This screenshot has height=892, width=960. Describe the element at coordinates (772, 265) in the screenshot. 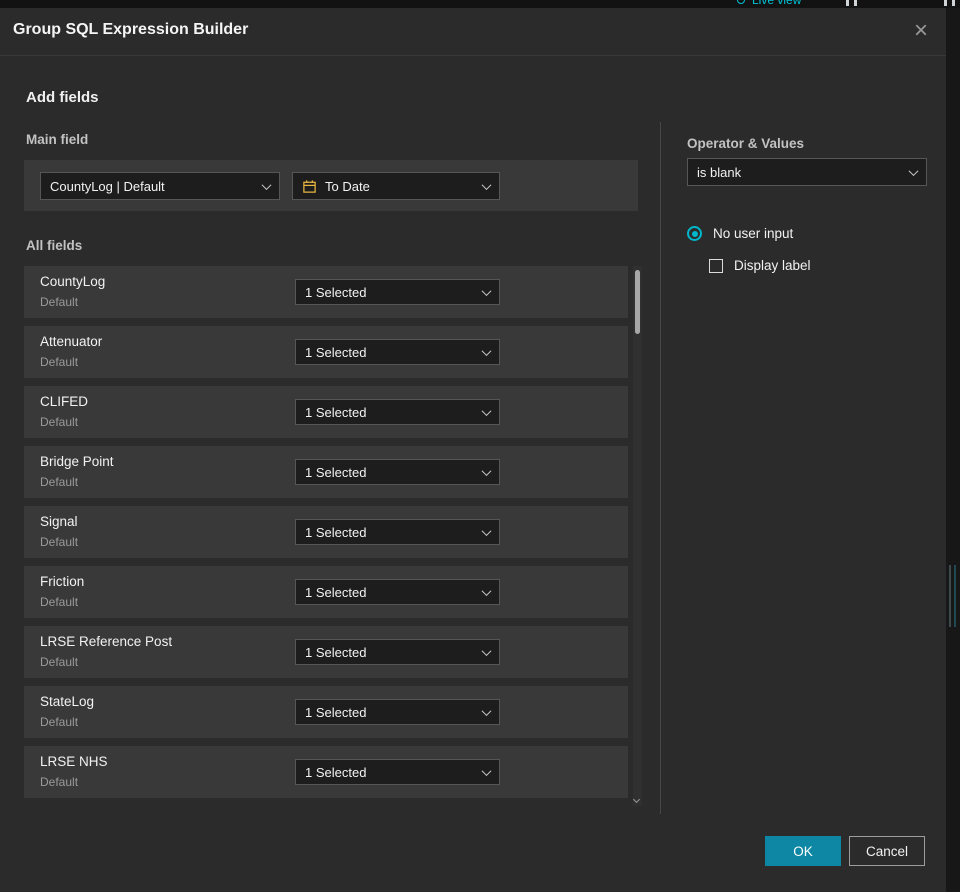

I see `checkbox-label: Display label` at that location.